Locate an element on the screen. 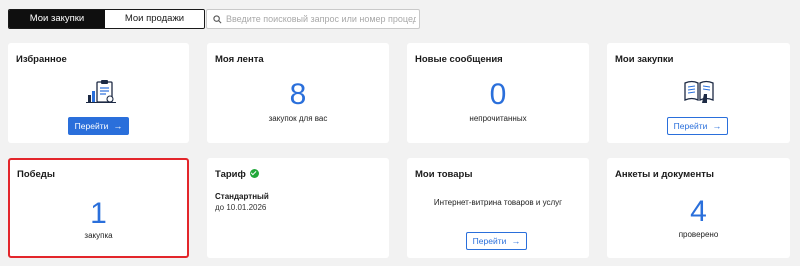 This screenshot has height=266, width=800. wins-caption: закупка is located at coordinates (98, 235).